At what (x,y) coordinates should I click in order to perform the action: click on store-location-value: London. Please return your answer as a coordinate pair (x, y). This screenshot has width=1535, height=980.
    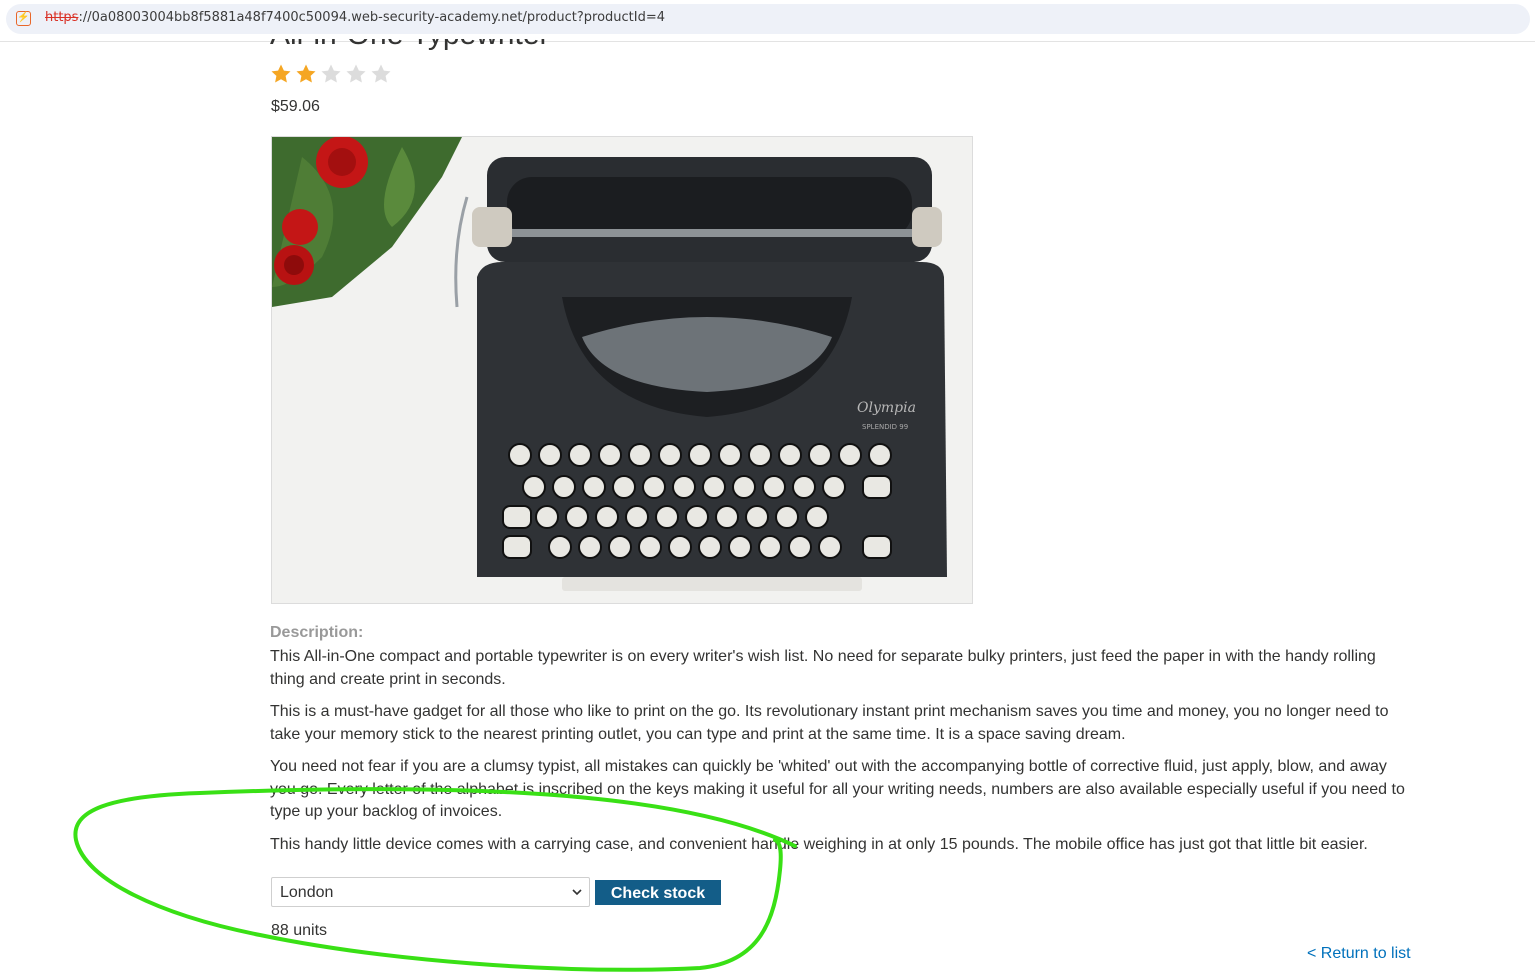
    Looking at the image, I should click on (307, 892).